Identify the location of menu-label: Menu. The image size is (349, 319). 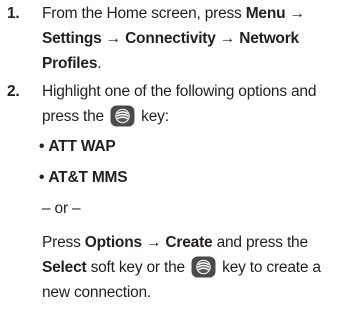
(265, 13).